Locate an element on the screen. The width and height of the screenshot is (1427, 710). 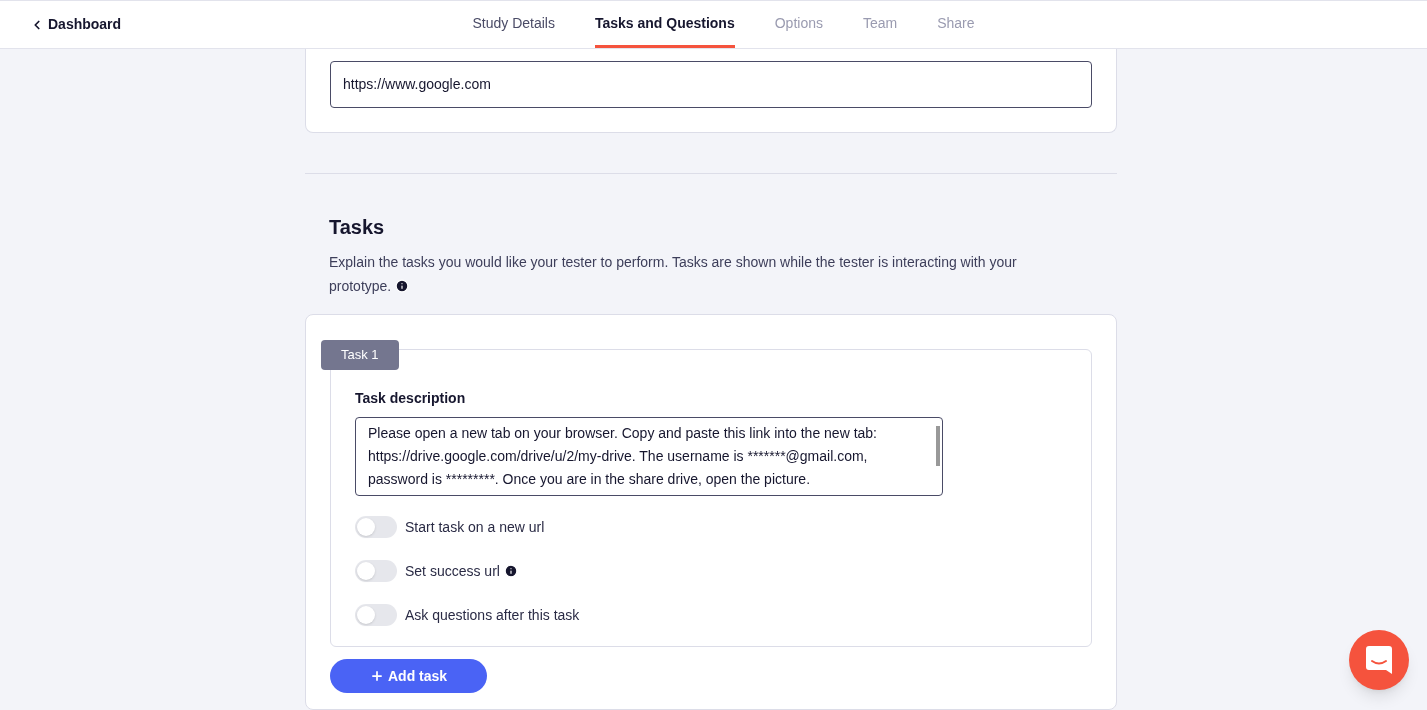
toggle-label: Start task on a new url is located at coordinates (475, 527).